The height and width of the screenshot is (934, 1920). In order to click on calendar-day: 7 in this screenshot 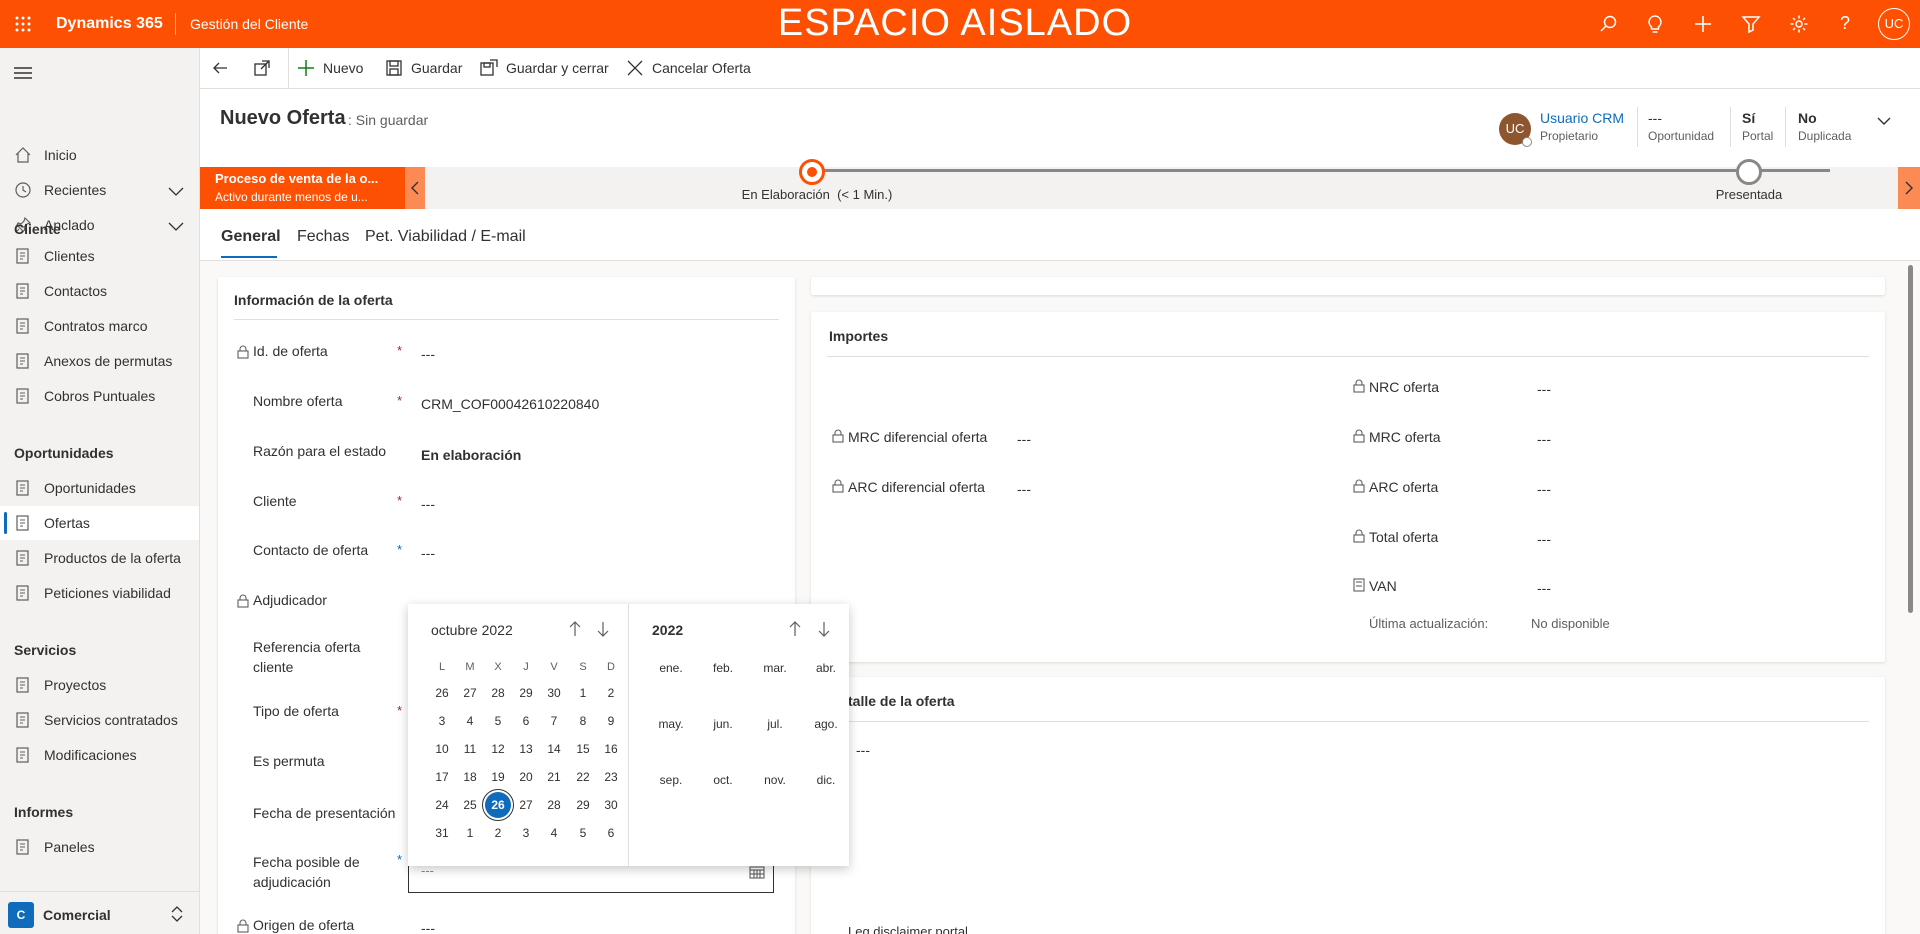, I will do `click(554, 721)`.